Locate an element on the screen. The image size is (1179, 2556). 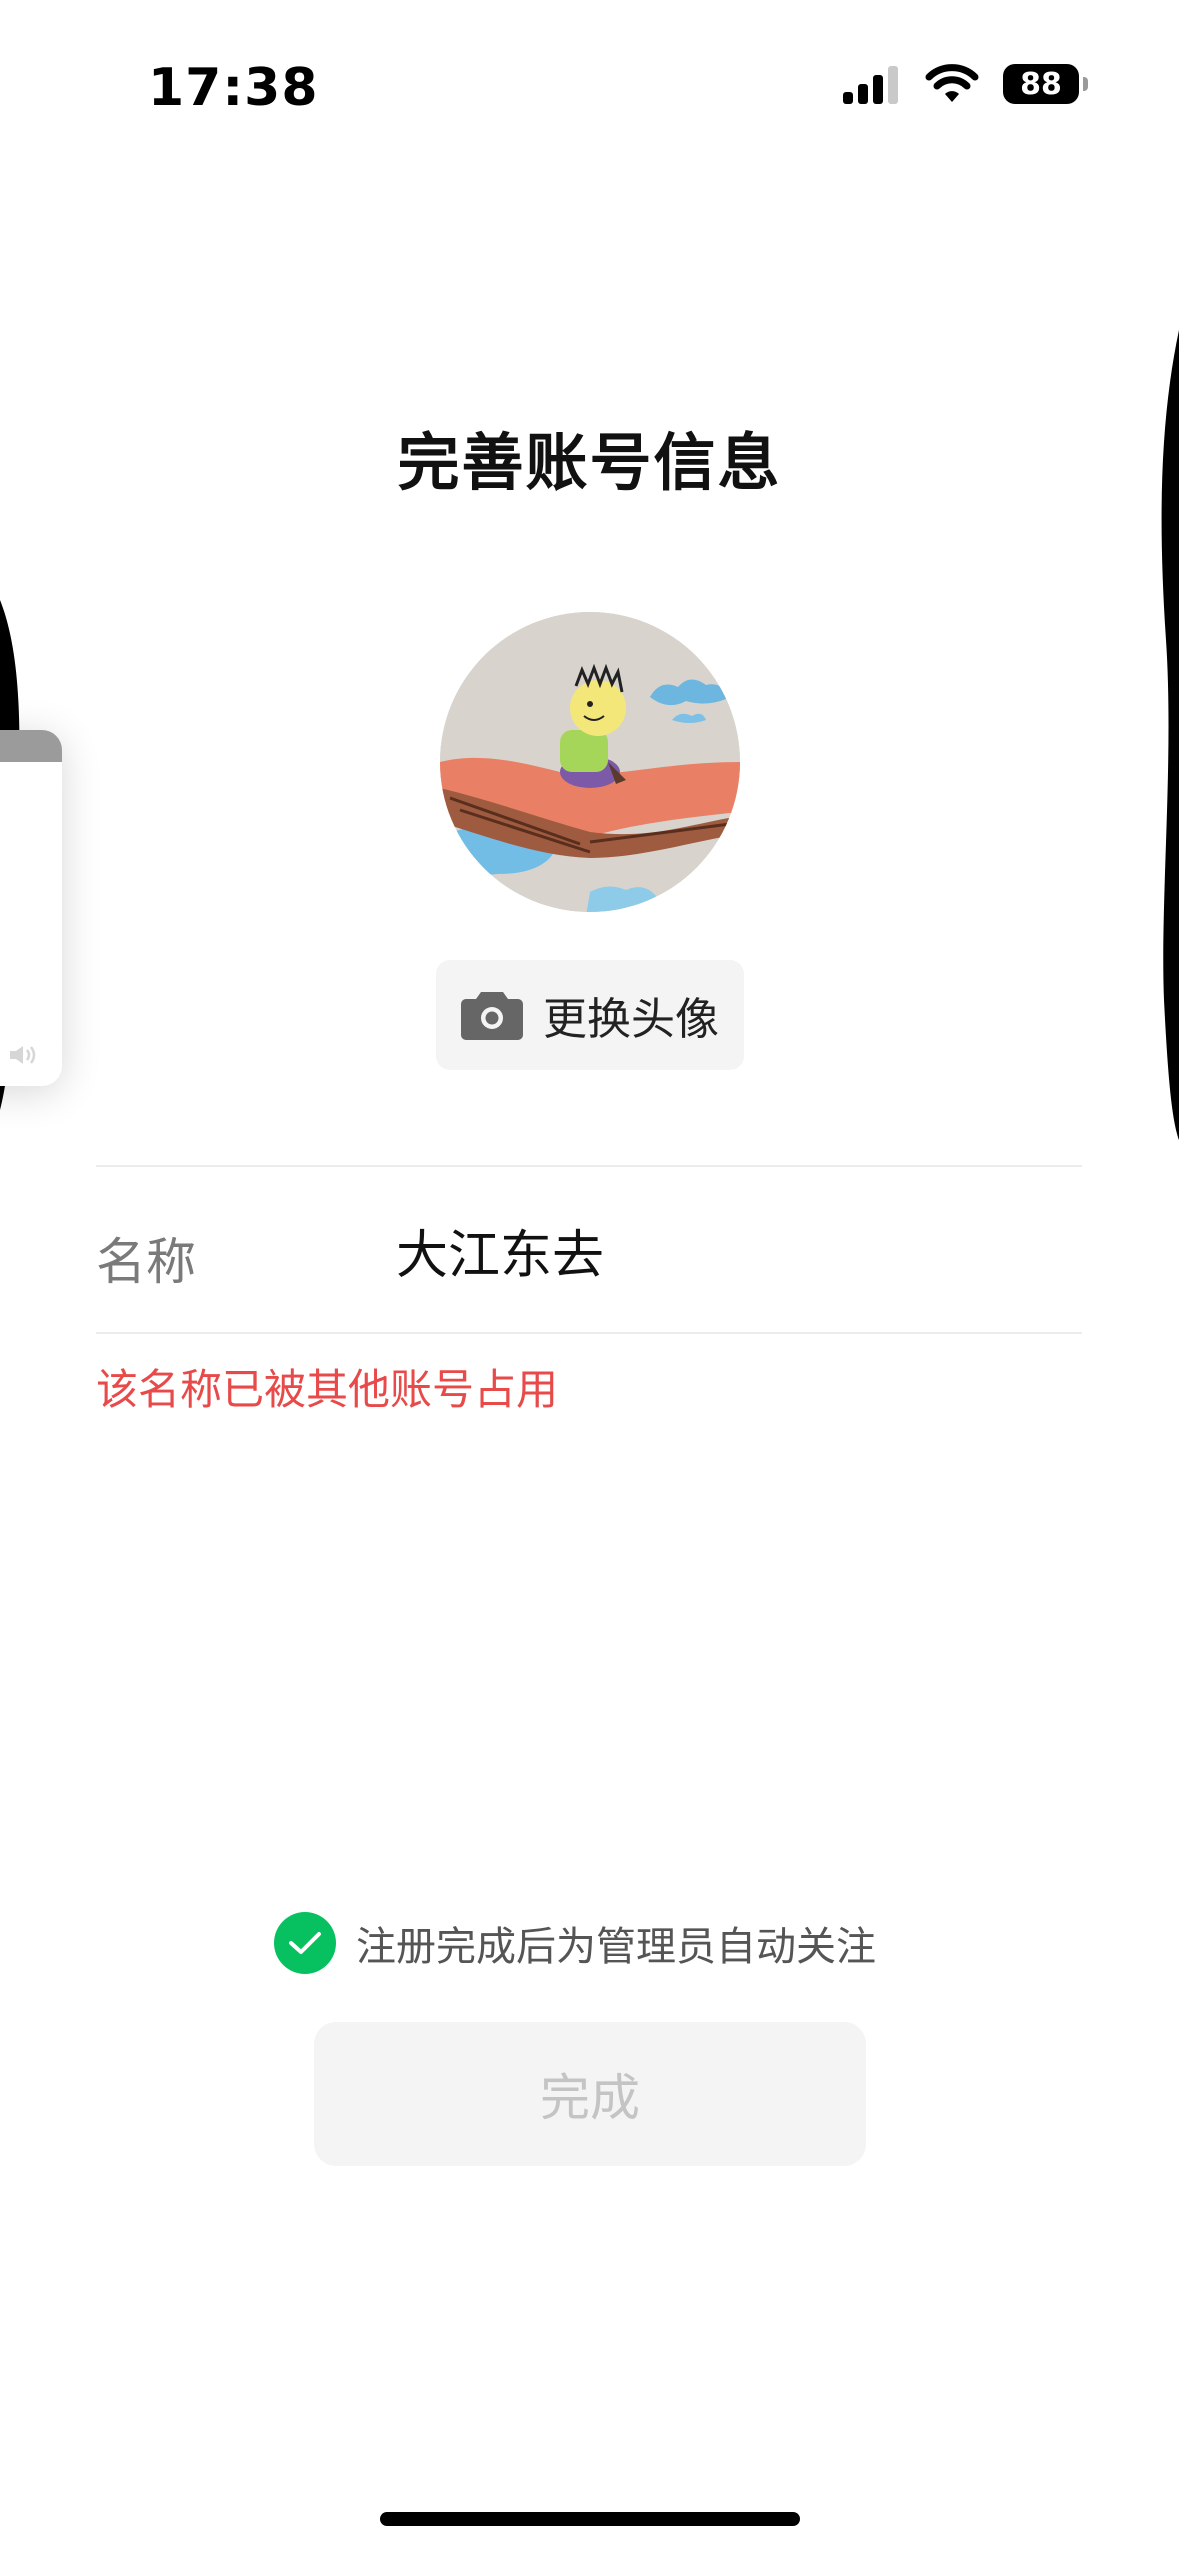
change-avatar-button: 更换头像 is located at coordinates (590, 1015).